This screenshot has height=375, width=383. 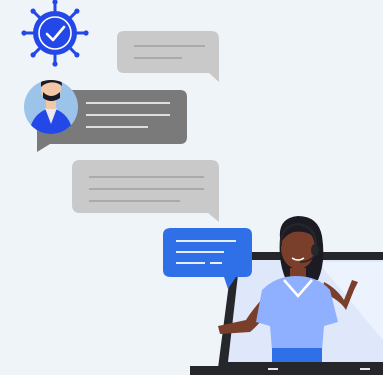 What do you see at coordinates (55, 33) in the screenshot?
I see `verified-badge-icon` at bounding box center [55, 33].